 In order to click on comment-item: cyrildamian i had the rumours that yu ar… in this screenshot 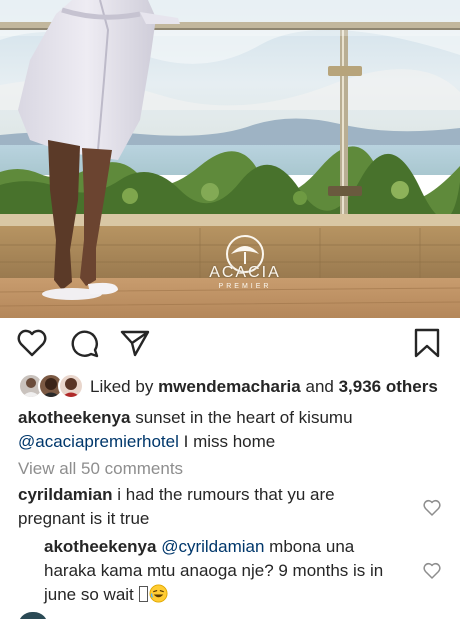, I will do `click(208, 507)`.